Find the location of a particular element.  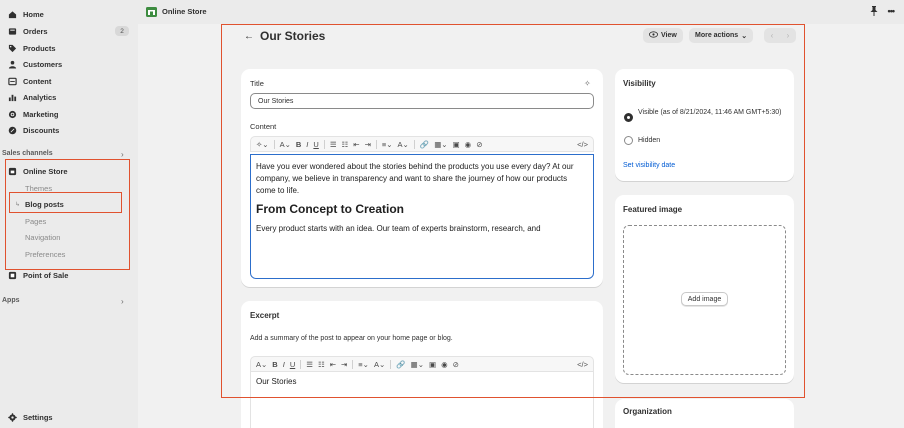

target-icon is located at coordinates (12, 114).